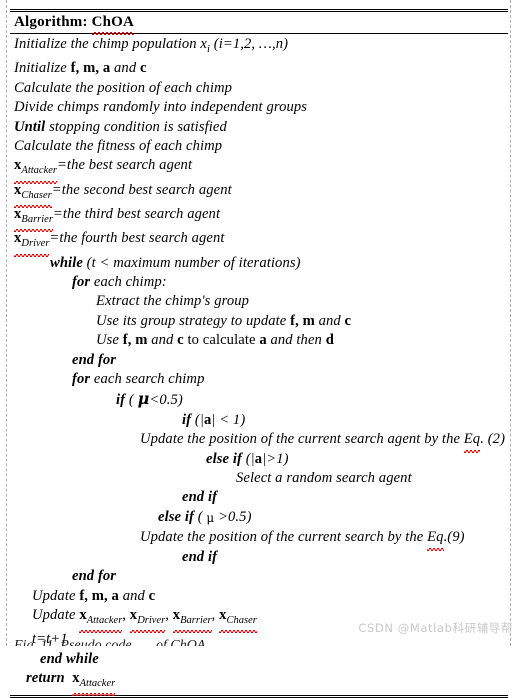 This screenshot has height=698, width=529. What do you see at coordinates (30, 126) in the screenshot?
I see `keyword-until: Until` at bounding box center [30, 126].